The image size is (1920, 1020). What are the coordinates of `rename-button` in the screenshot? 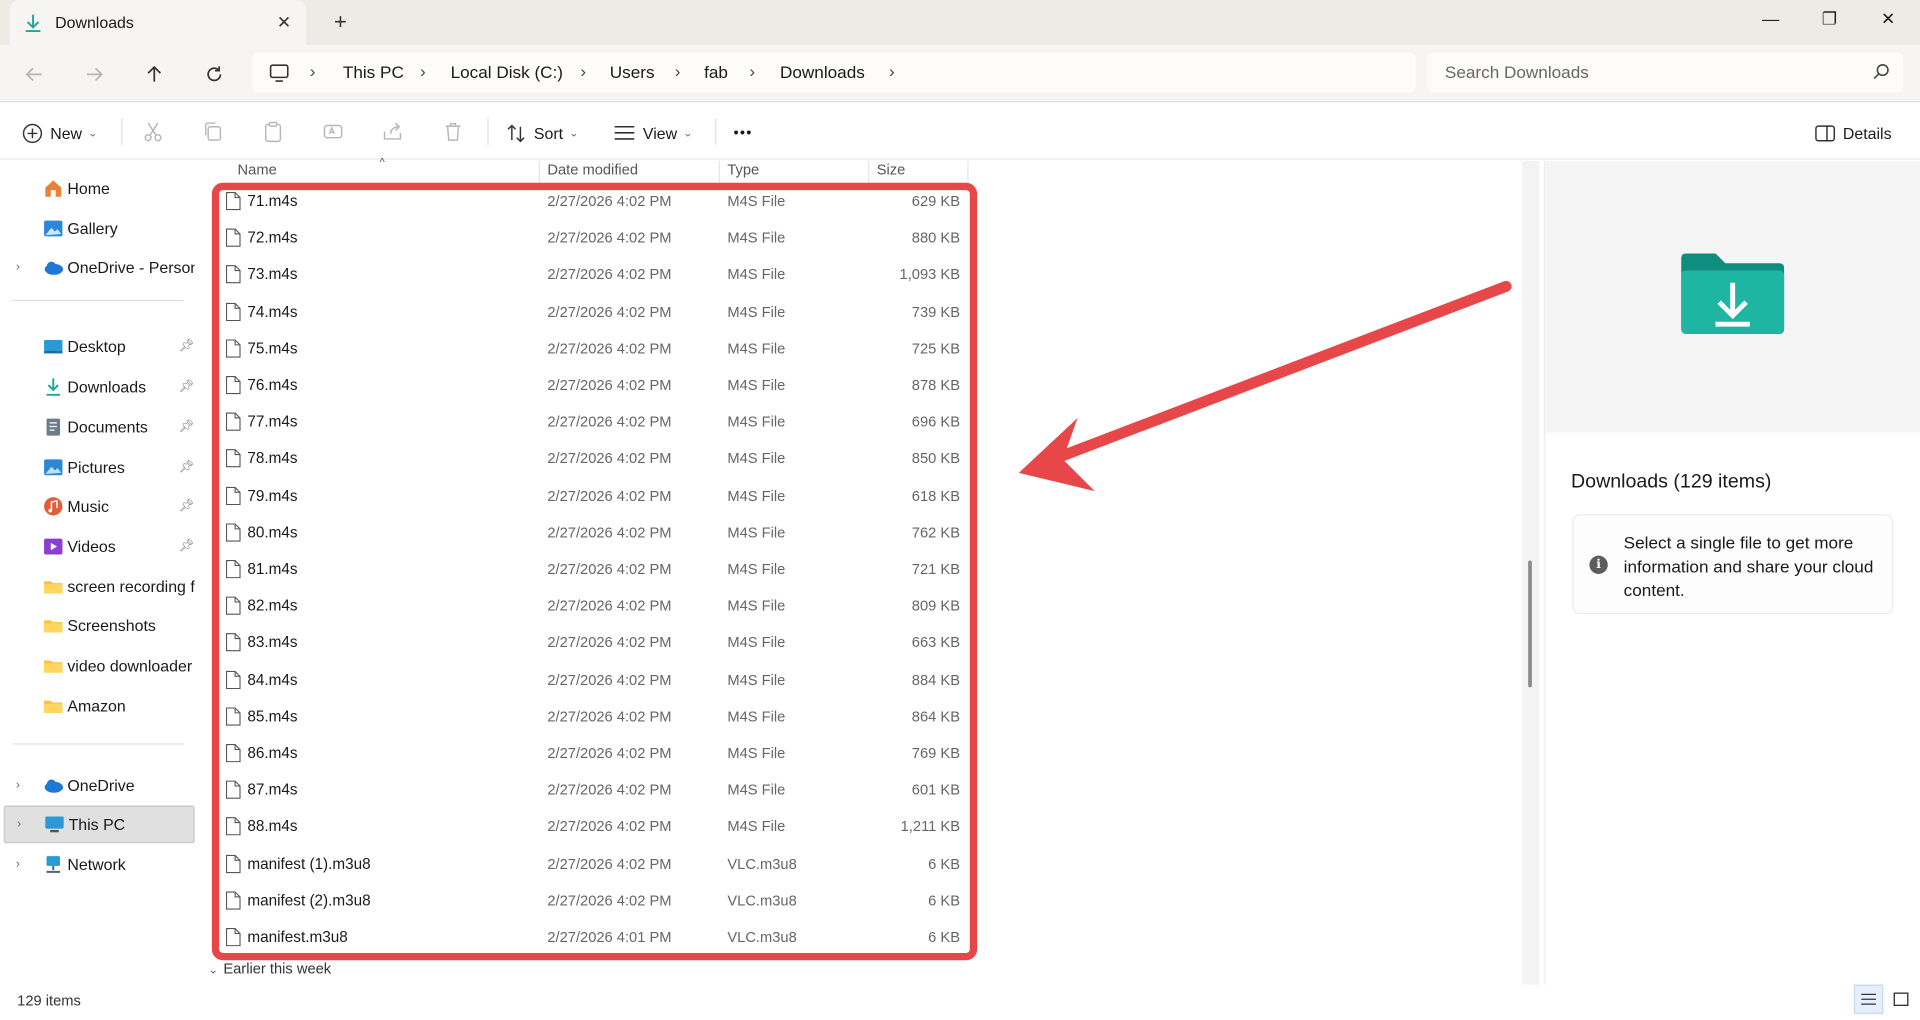 It's located at (333, 131).